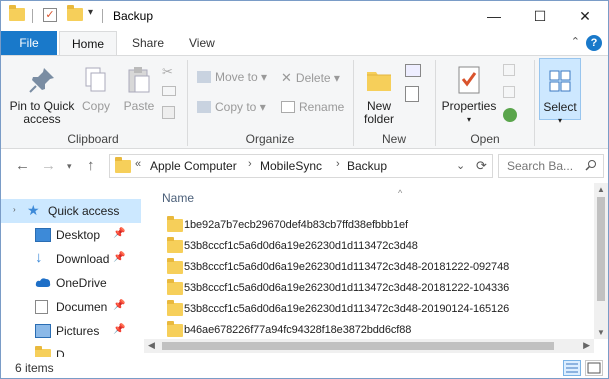 The image size is (609, 379). What do you see at coordinates (494, 16) in the screenshot?
I see `minimize-button: —` at bounding box center [494, 16].